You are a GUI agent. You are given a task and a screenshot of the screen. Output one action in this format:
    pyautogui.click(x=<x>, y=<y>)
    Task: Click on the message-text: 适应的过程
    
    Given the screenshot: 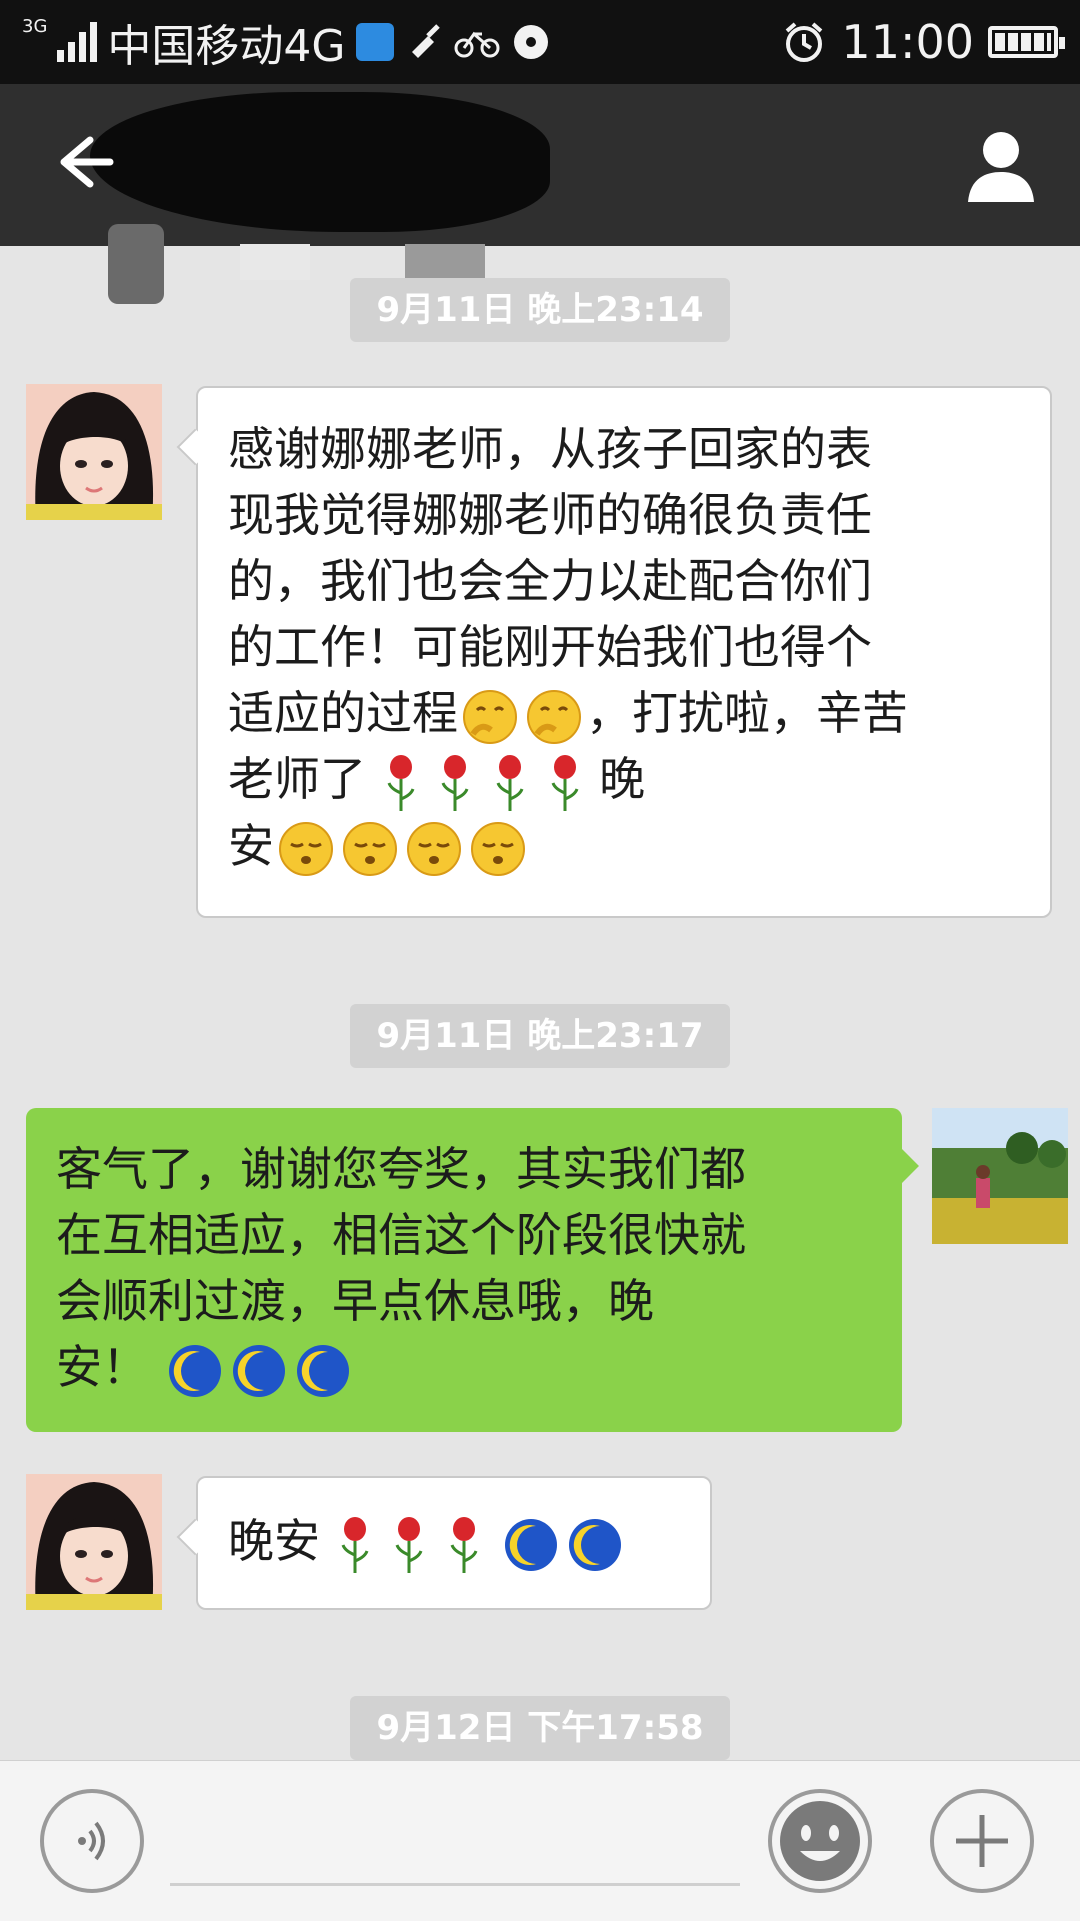 What is the action you would take?
    pyautogui.click(x=343, y=713)
    